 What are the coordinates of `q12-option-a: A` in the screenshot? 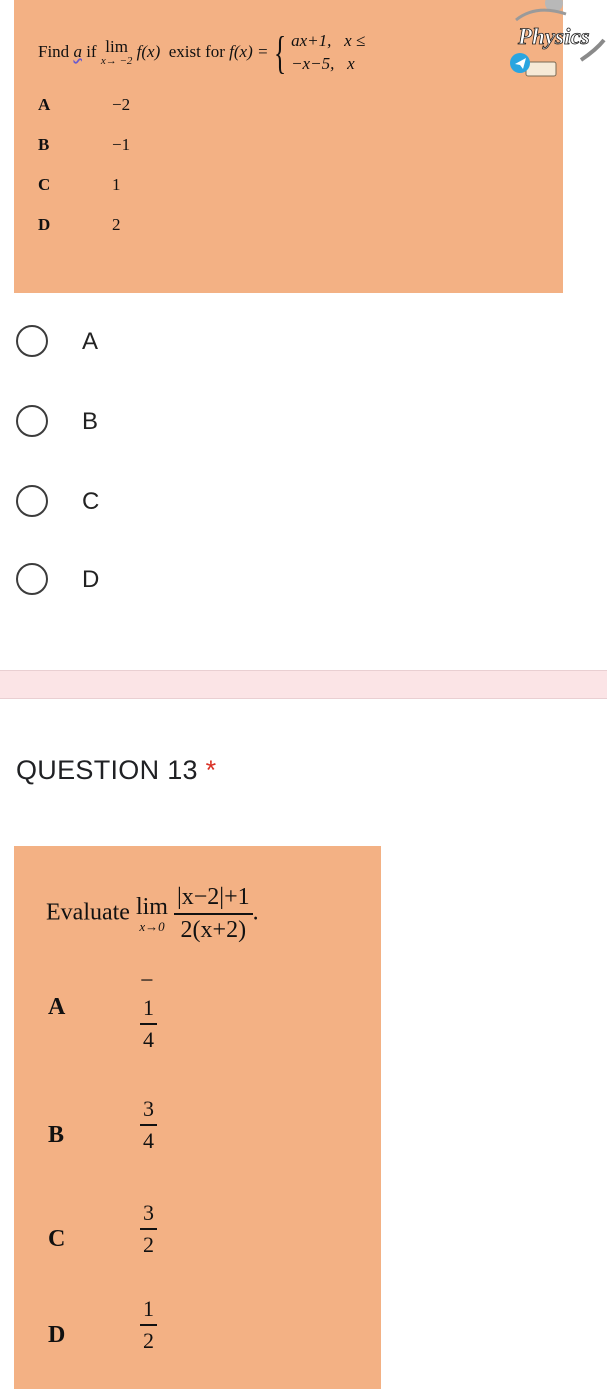 It's located at (166, 345).